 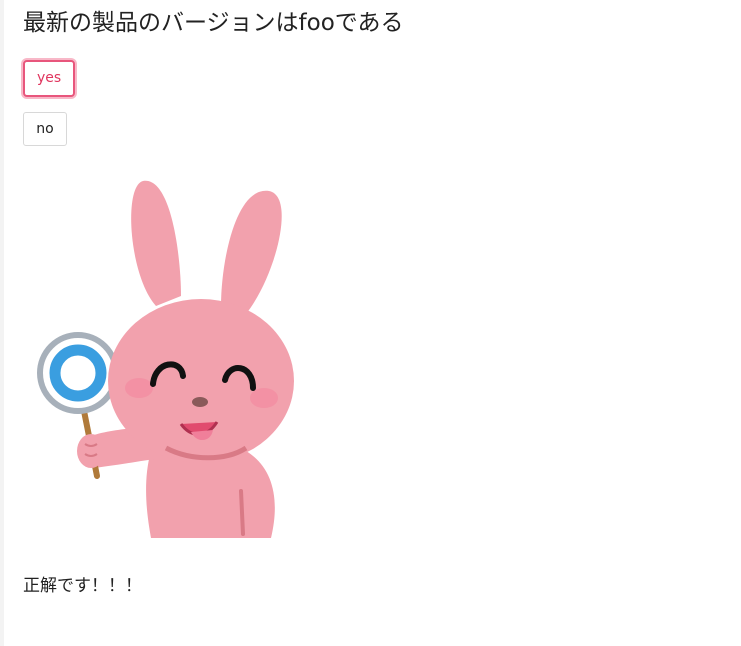 What do you see at coordinates (251, 252) in the screenshot?
I see `rabbit-right-ear` at bounding box center [251, 252].